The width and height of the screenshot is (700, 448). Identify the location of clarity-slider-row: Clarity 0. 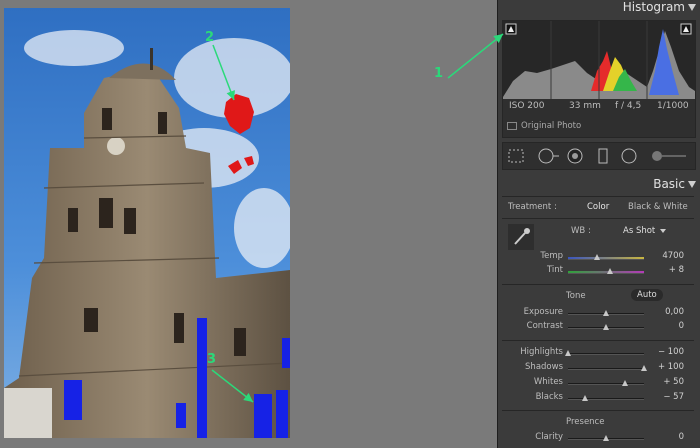
(599, 439).